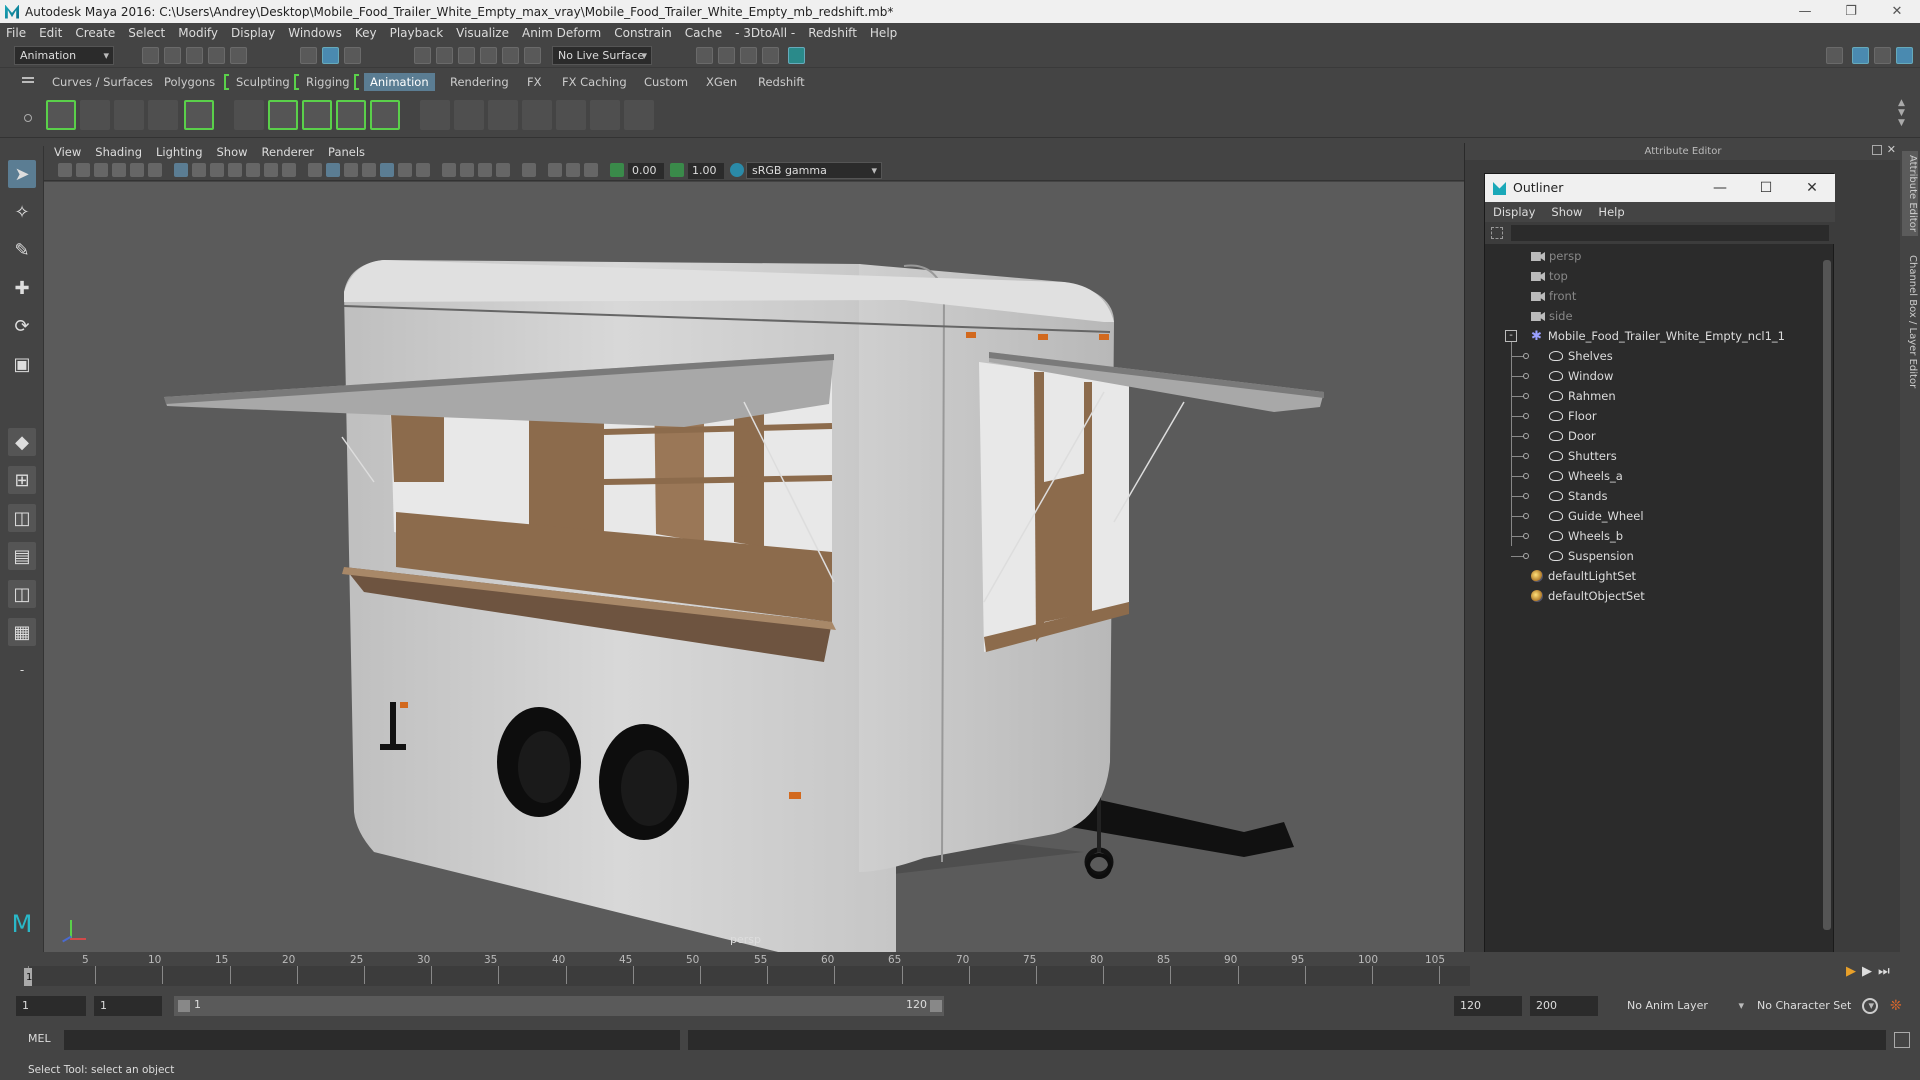  What do you see at coordinates (1897, 11) in the screenshot?
I see `close-button: ✕` at bounding box center [1897, 11].